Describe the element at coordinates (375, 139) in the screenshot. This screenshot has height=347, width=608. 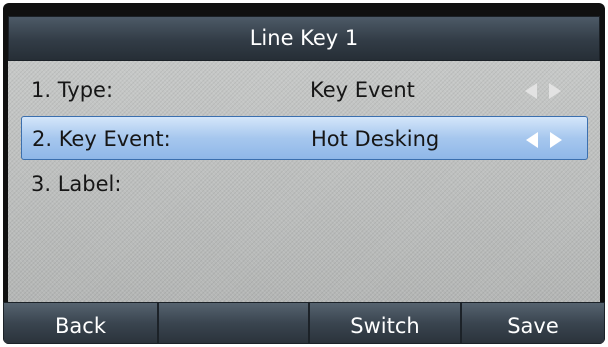
I see `key-event-value: Hot Desking` at that location.